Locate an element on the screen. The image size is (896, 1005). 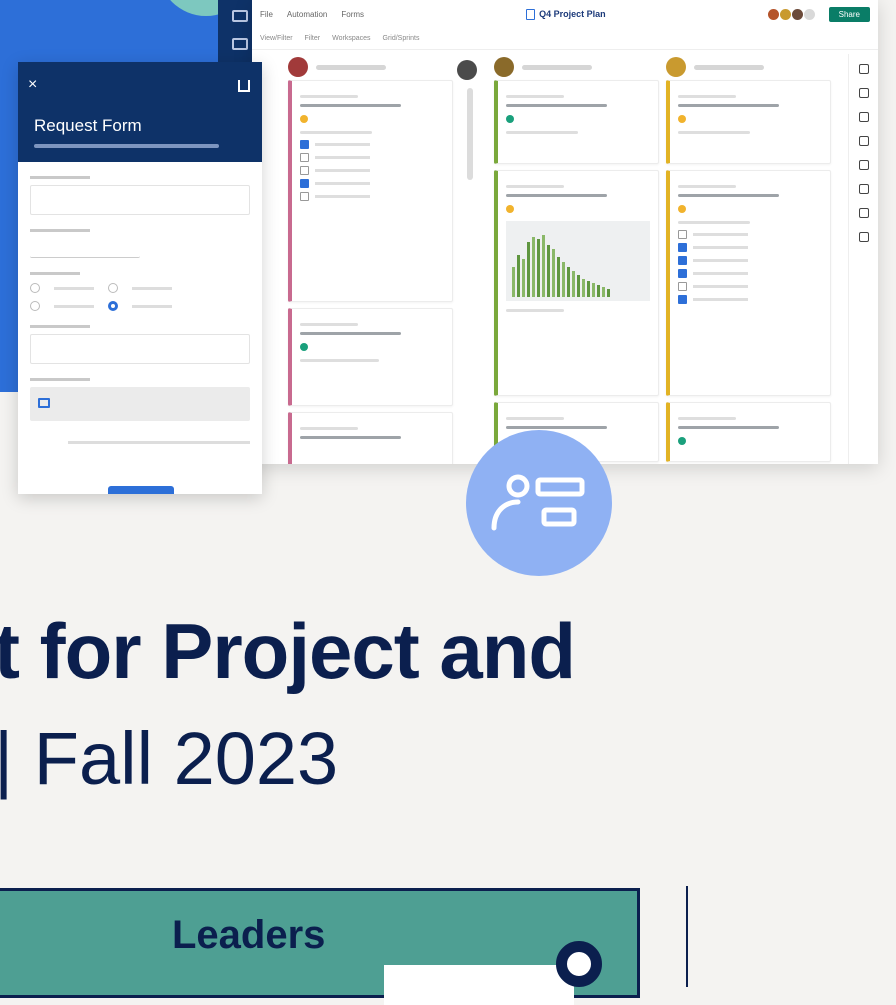
radio-selected is located at coordinates (113, 306).